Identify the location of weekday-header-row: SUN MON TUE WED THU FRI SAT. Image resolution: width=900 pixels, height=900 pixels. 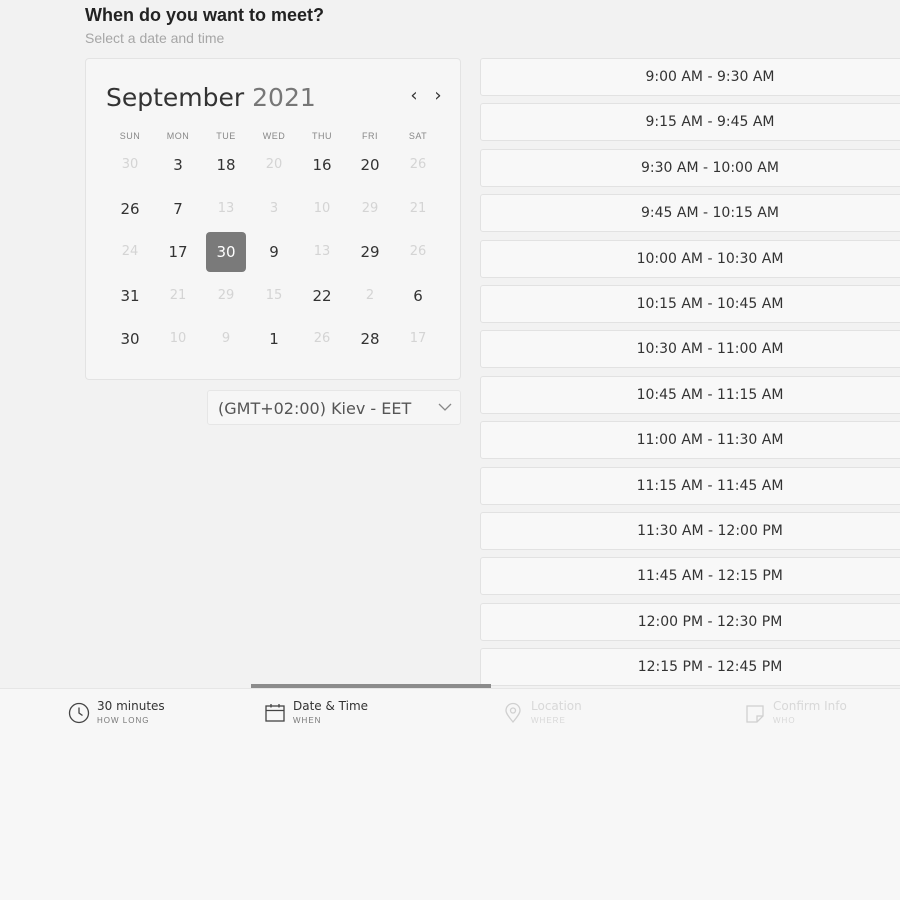
(274, 137).